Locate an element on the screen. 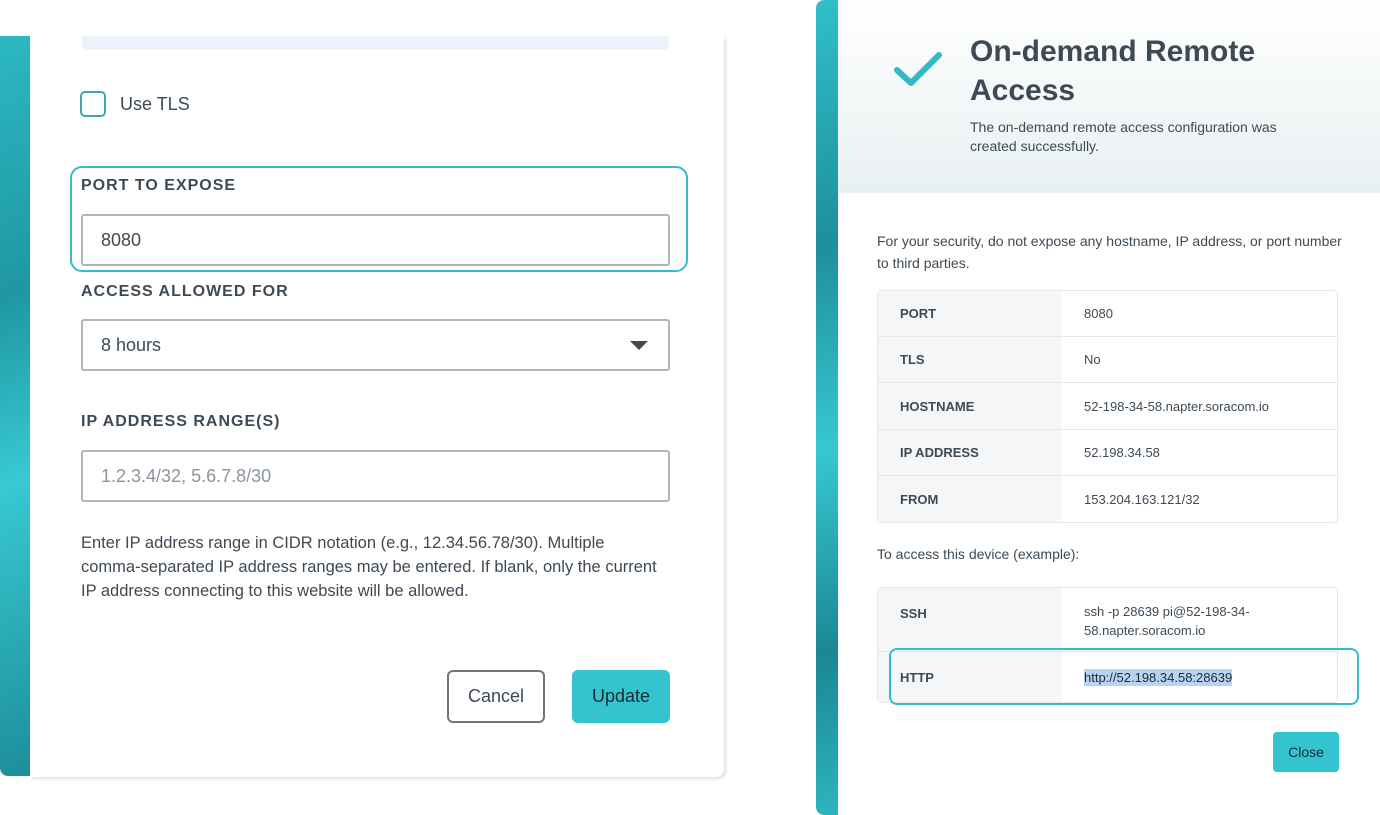  access-duration-value: 8 hours is located at coordinates (131, 344).